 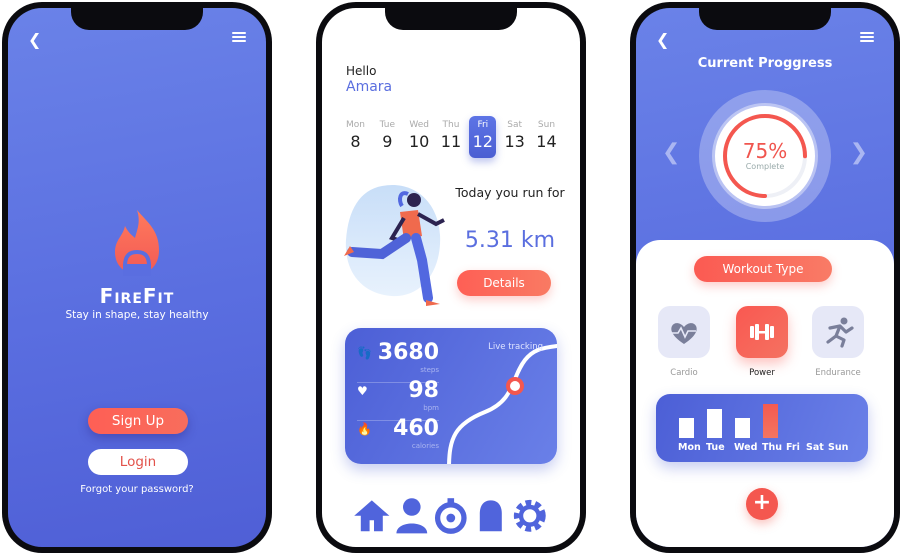 I want to click on day-mon: Mon 8, so click(x=355, y=137).